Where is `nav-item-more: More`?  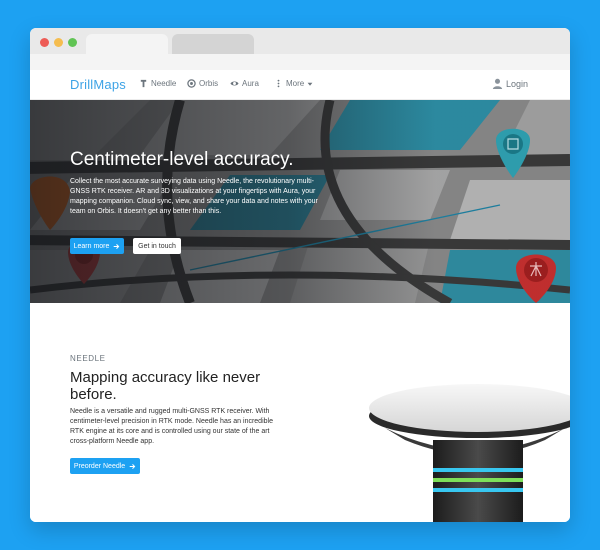 nav-item-more: More is located at coordinates (293, 83).